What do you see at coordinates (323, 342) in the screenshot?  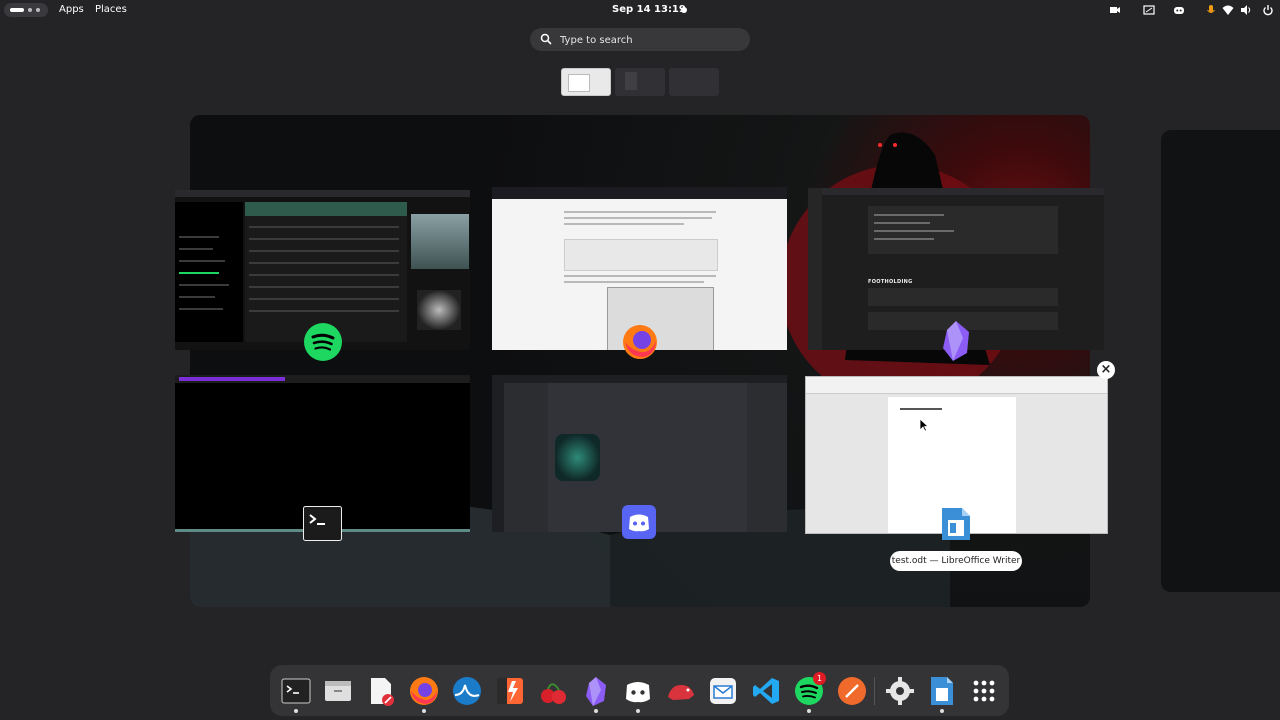 I see `spotify-icon` at bounding box center [323, 342].